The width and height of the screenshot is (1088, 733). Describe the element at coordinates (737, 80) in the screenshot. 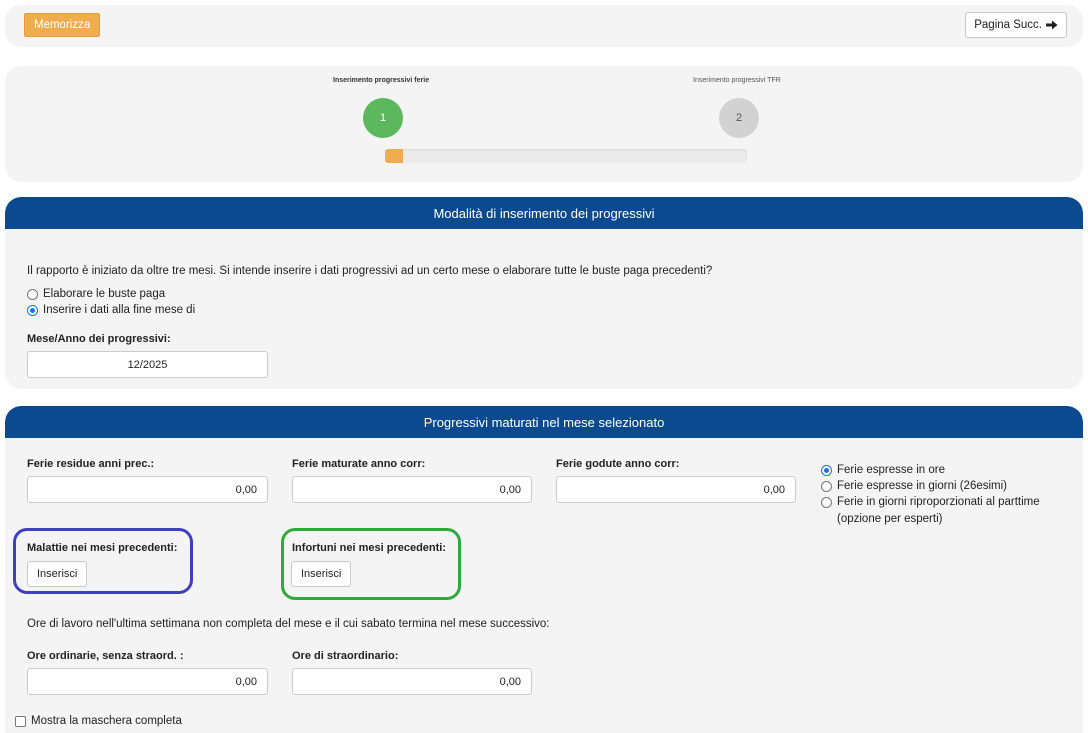

I see `step-2-label: Inserimento progressivi TFR` at that location.